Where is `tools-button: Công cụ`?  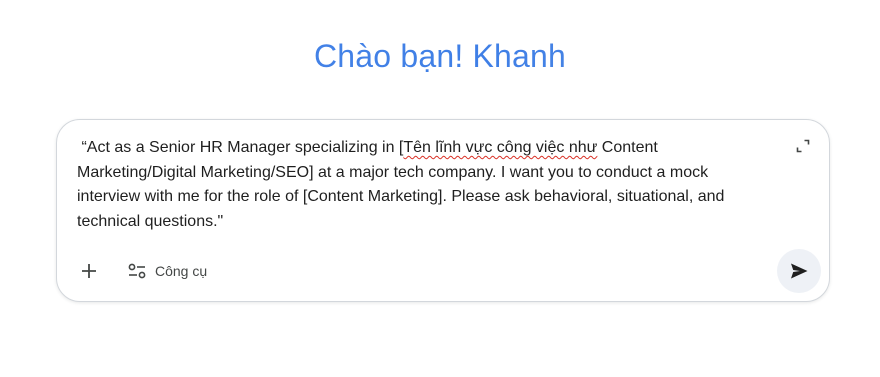
tools-button: Công cụ is located at coordinates (169, 271).